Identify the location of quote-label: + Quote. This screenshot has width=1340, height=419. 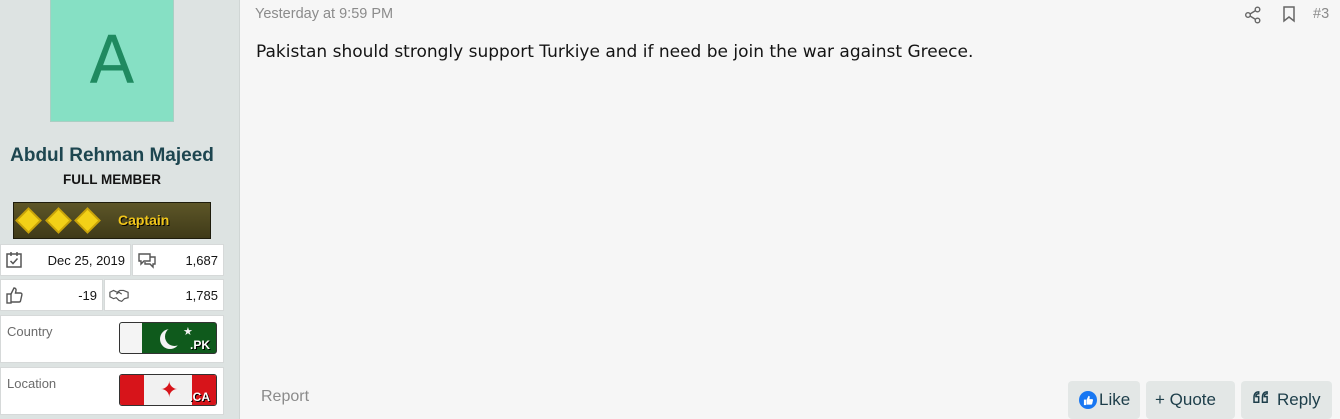
(1185, 399).